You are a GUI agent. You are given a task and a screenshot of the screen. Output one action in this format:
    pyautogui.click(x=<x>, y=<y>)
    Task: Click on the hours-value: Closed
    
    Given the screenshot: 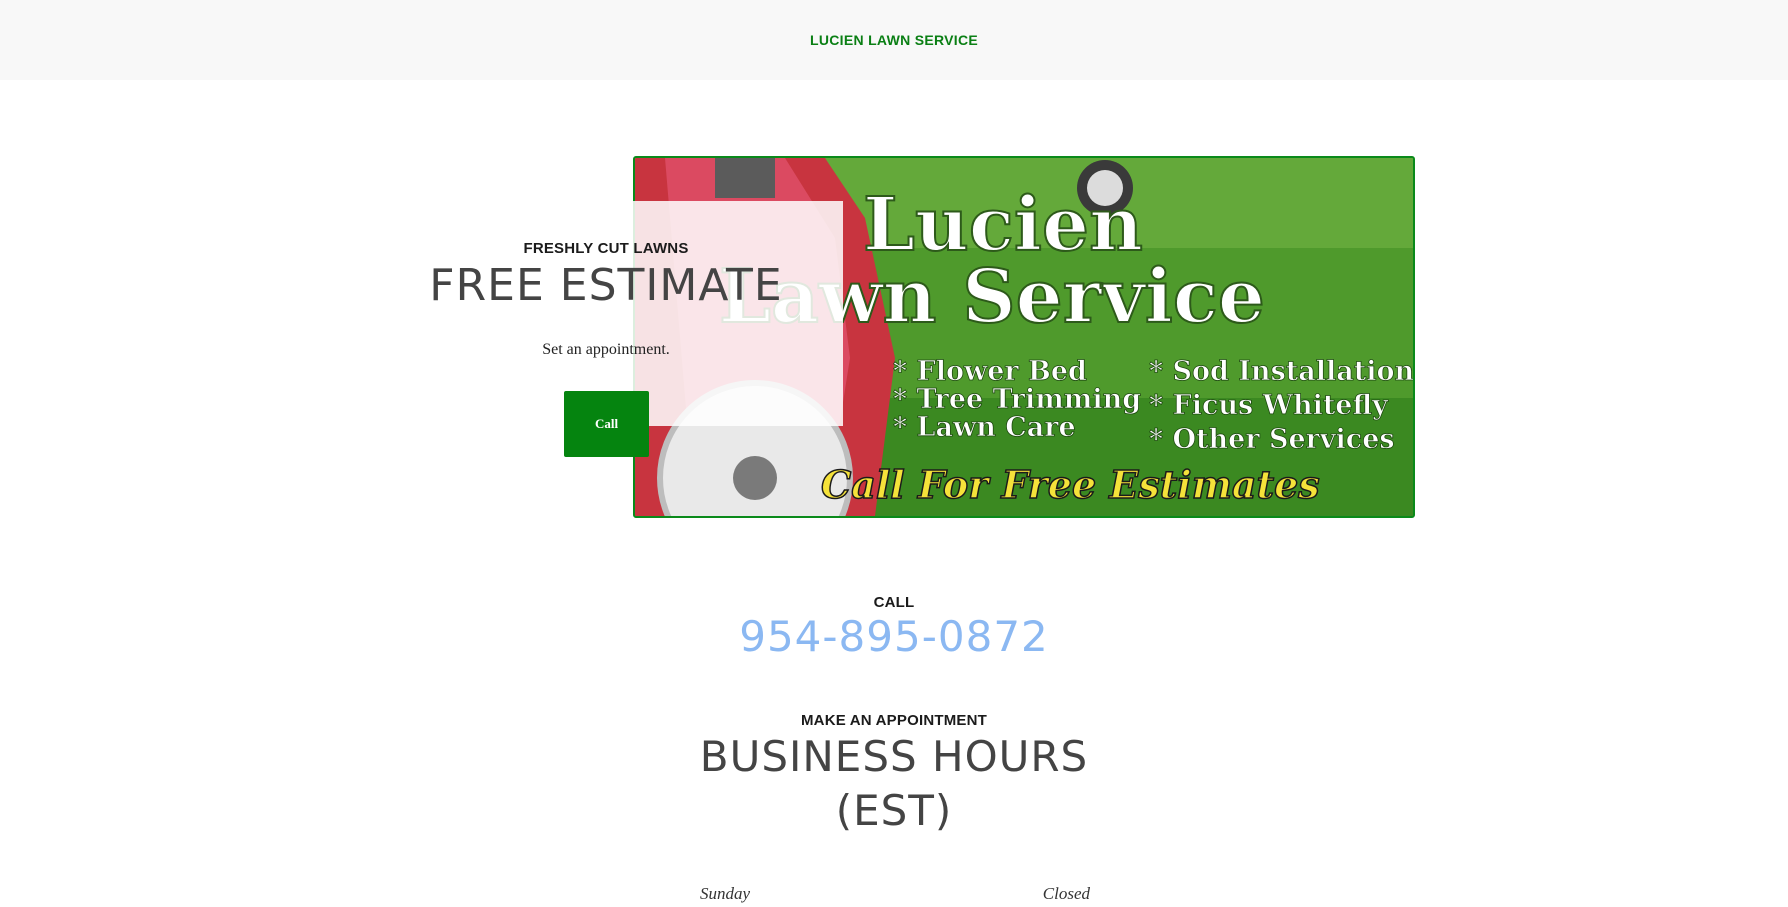 What is the action you would take?
    pyautogui.click(x=1066, y=893)
    